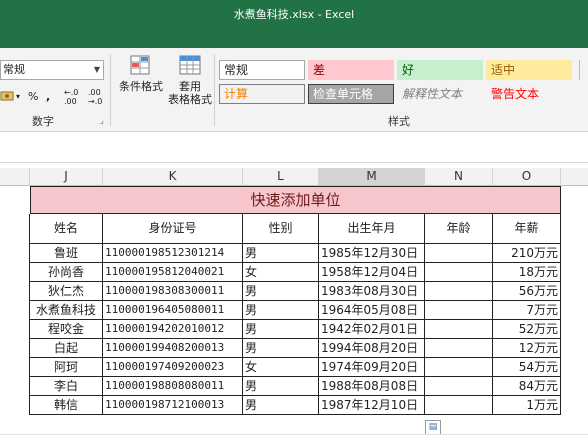 The width and height of the screenshot is (588, 448). I want to click on window-title: 水煮鱼科技.xlsx - Excel, so click(294, 14).